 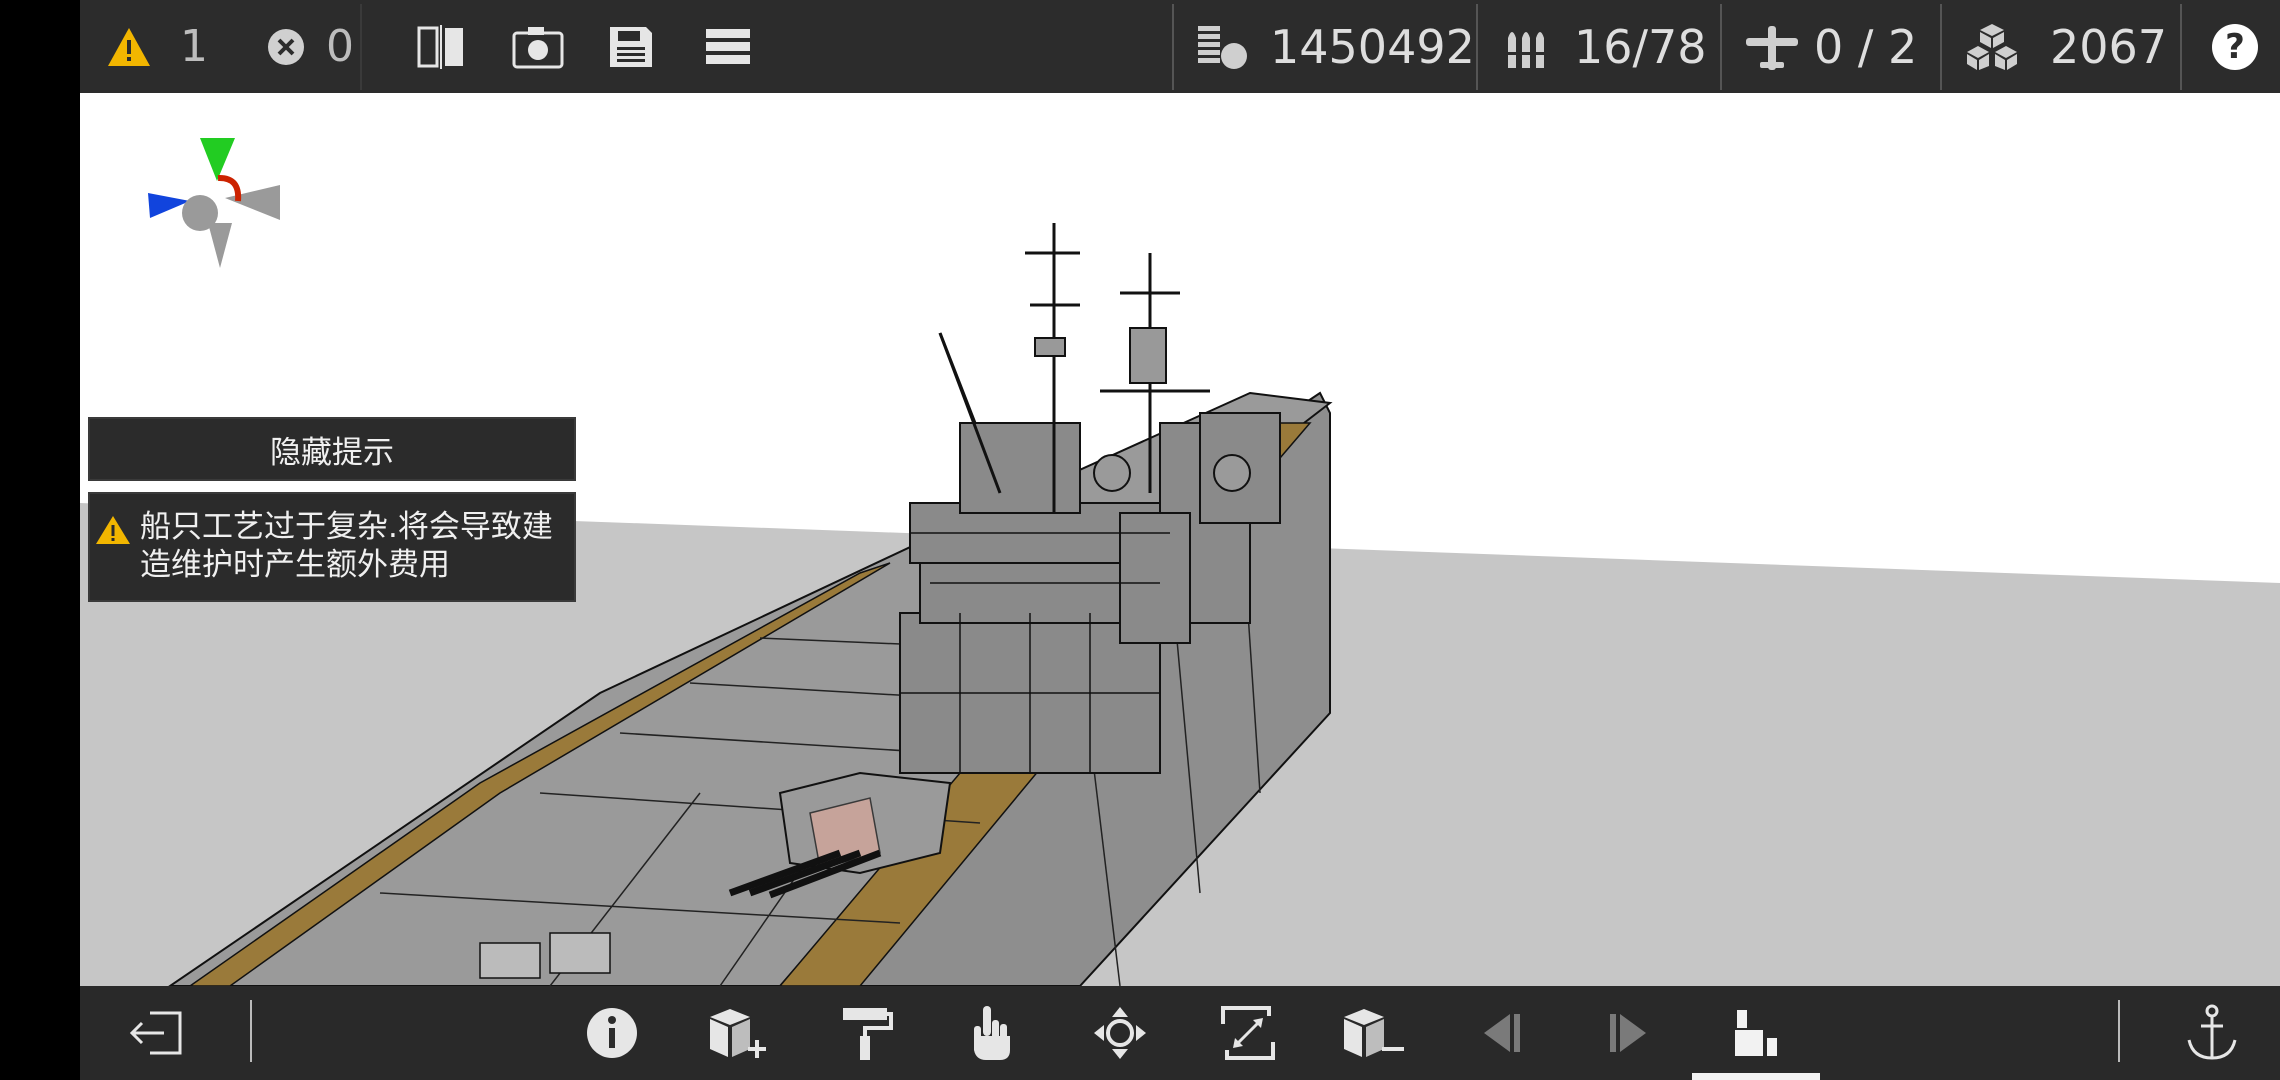 I want to click on exit-button, so click(x=156, y=1033).